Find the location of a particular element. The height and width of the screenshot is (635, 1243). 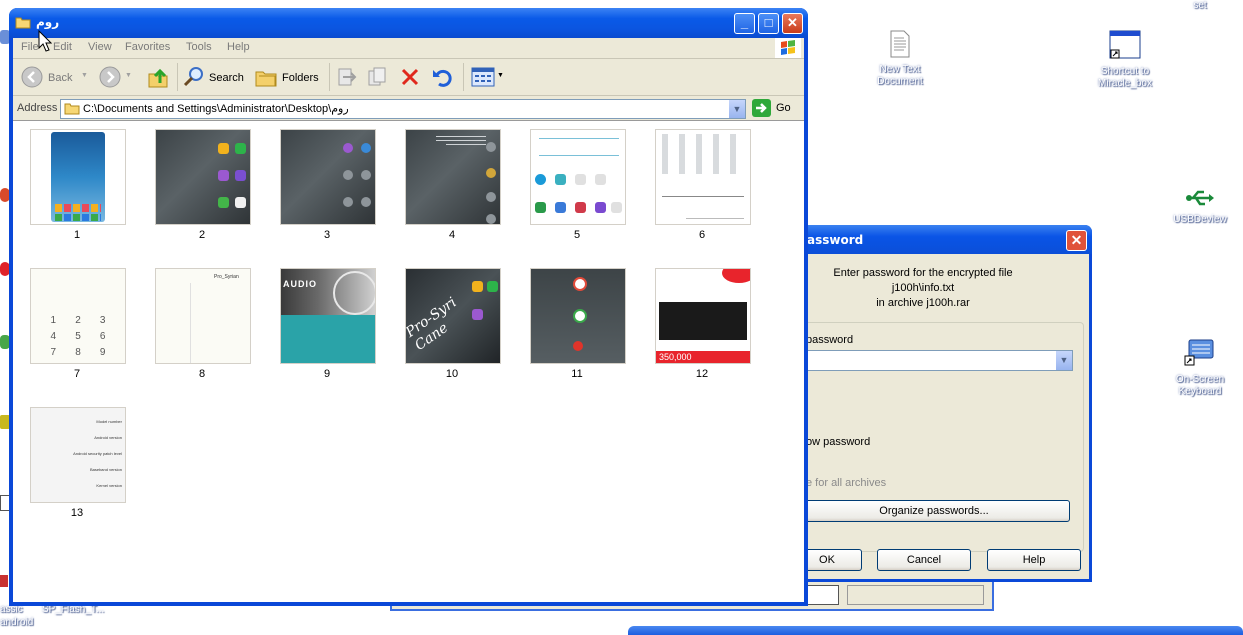

forward-dropdown-icon: ▼ is located at coordinates (128, 75).